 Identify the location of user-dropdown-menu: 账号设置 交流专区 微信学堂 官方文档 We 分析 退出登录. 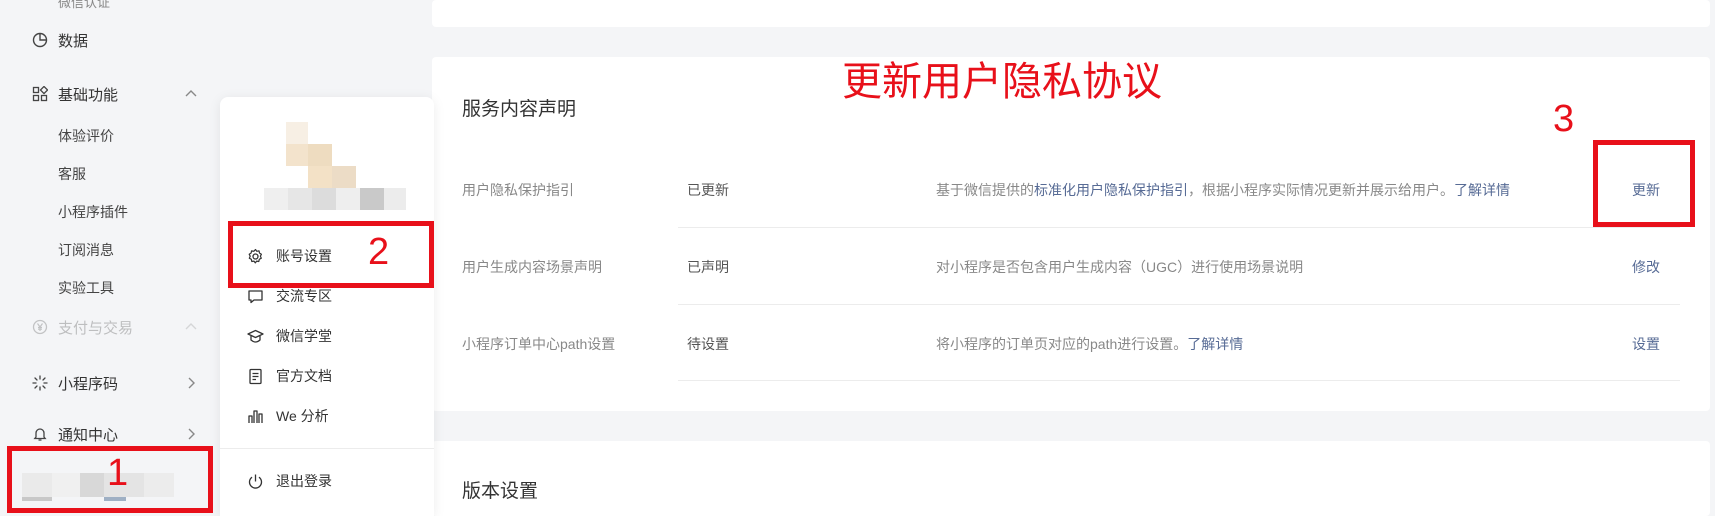
(327, 306).